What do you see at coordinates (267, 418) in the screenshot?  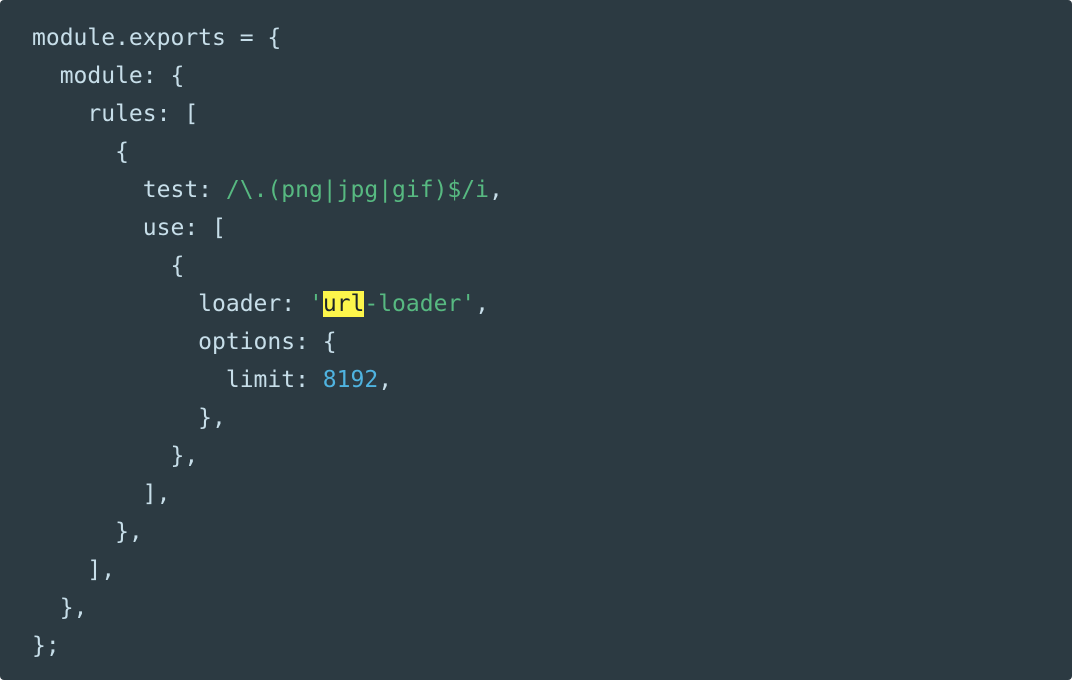 I see `code-line-11: },` at bounding box center [267, 418].